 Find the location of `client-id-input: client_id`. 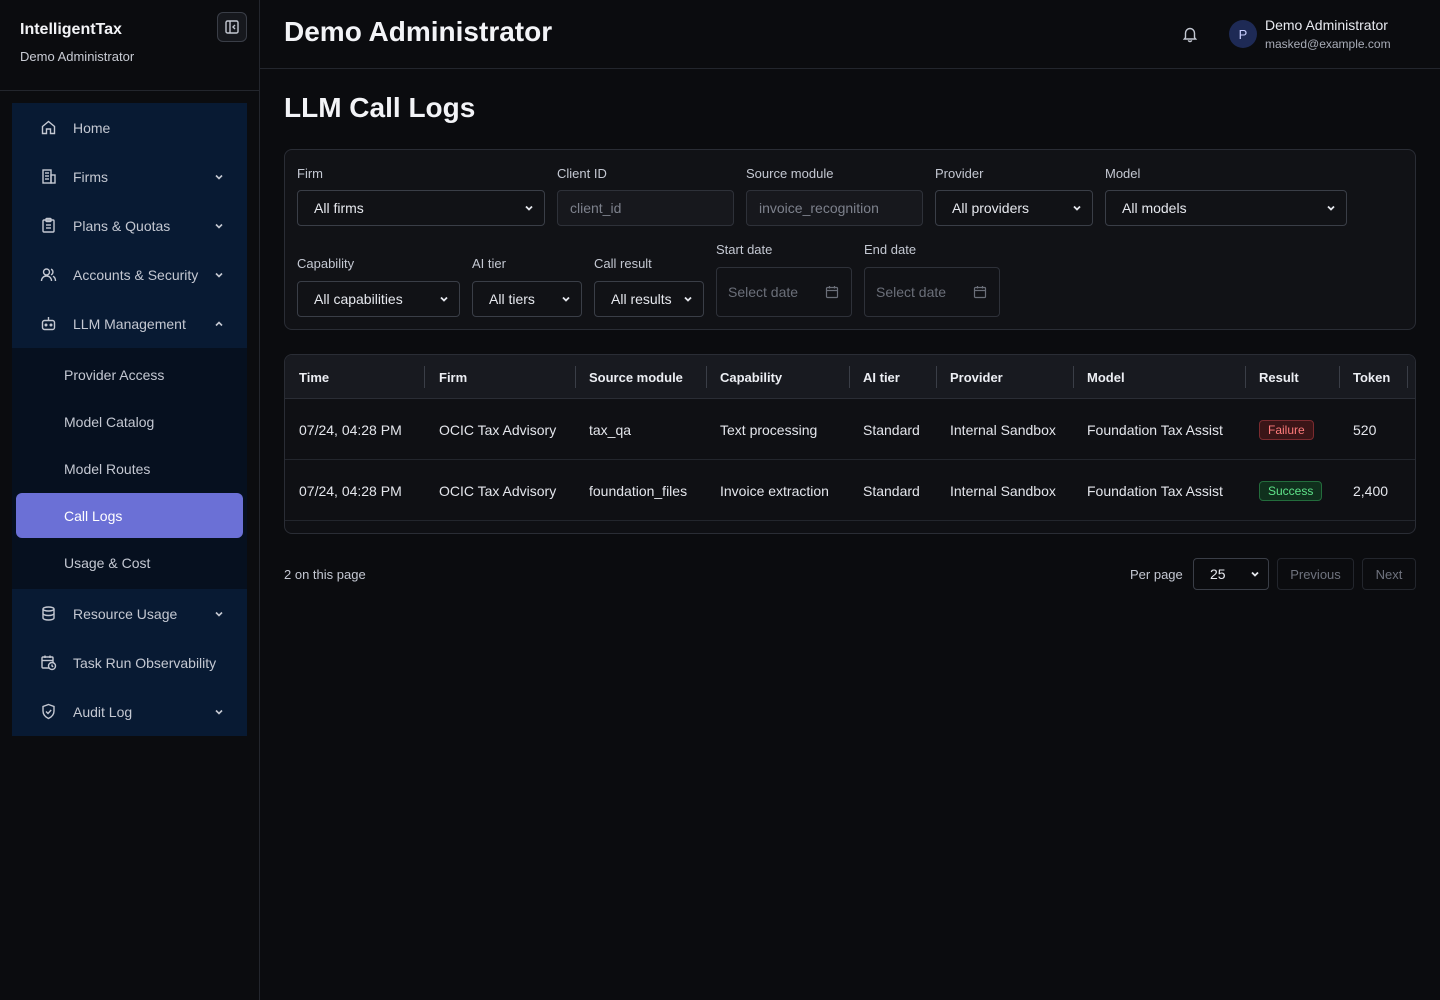

client-id-input: client_id is located at coordinates (645, 208).